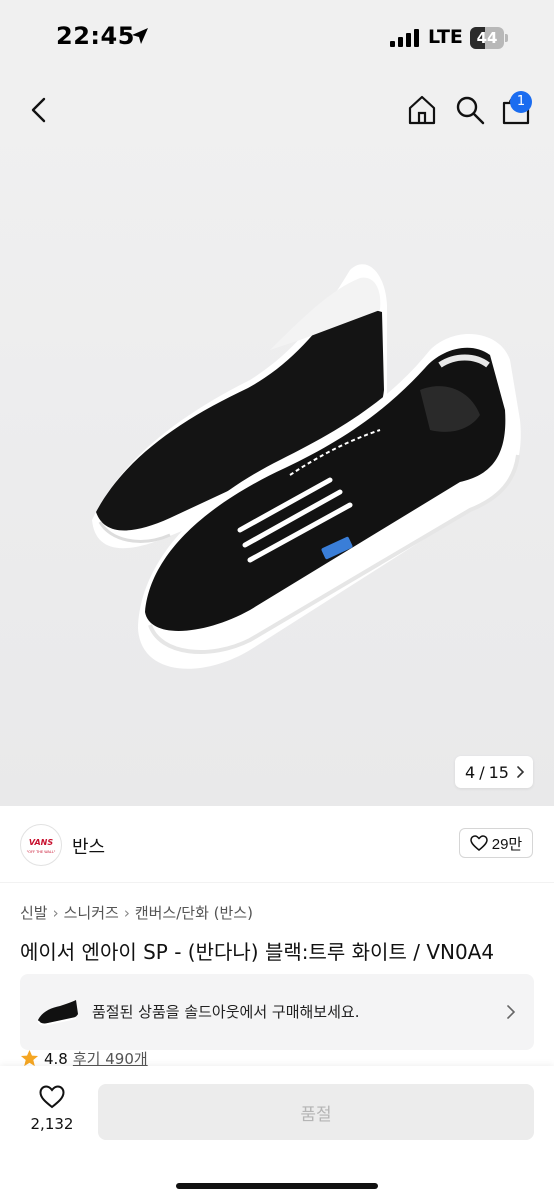  I want to click on buy-button: 품절, so click(316, 1112).